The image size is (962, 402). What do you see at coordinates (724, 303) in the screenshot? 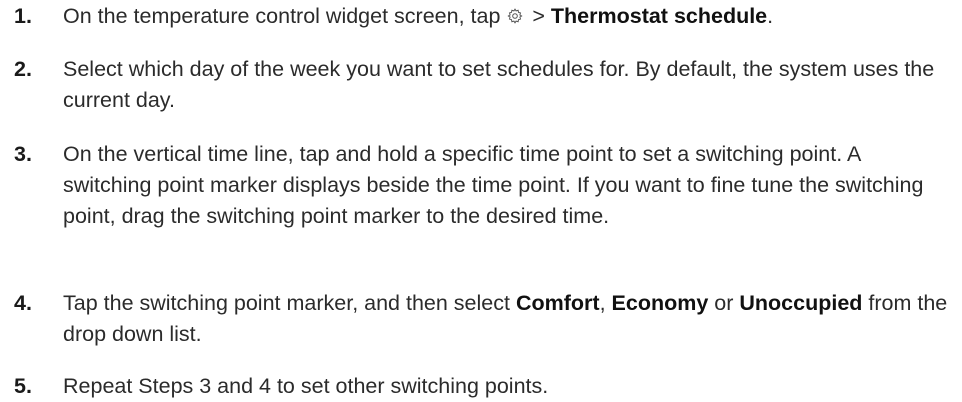
I see `step-text-part: or` at bounding box center [724, 303].